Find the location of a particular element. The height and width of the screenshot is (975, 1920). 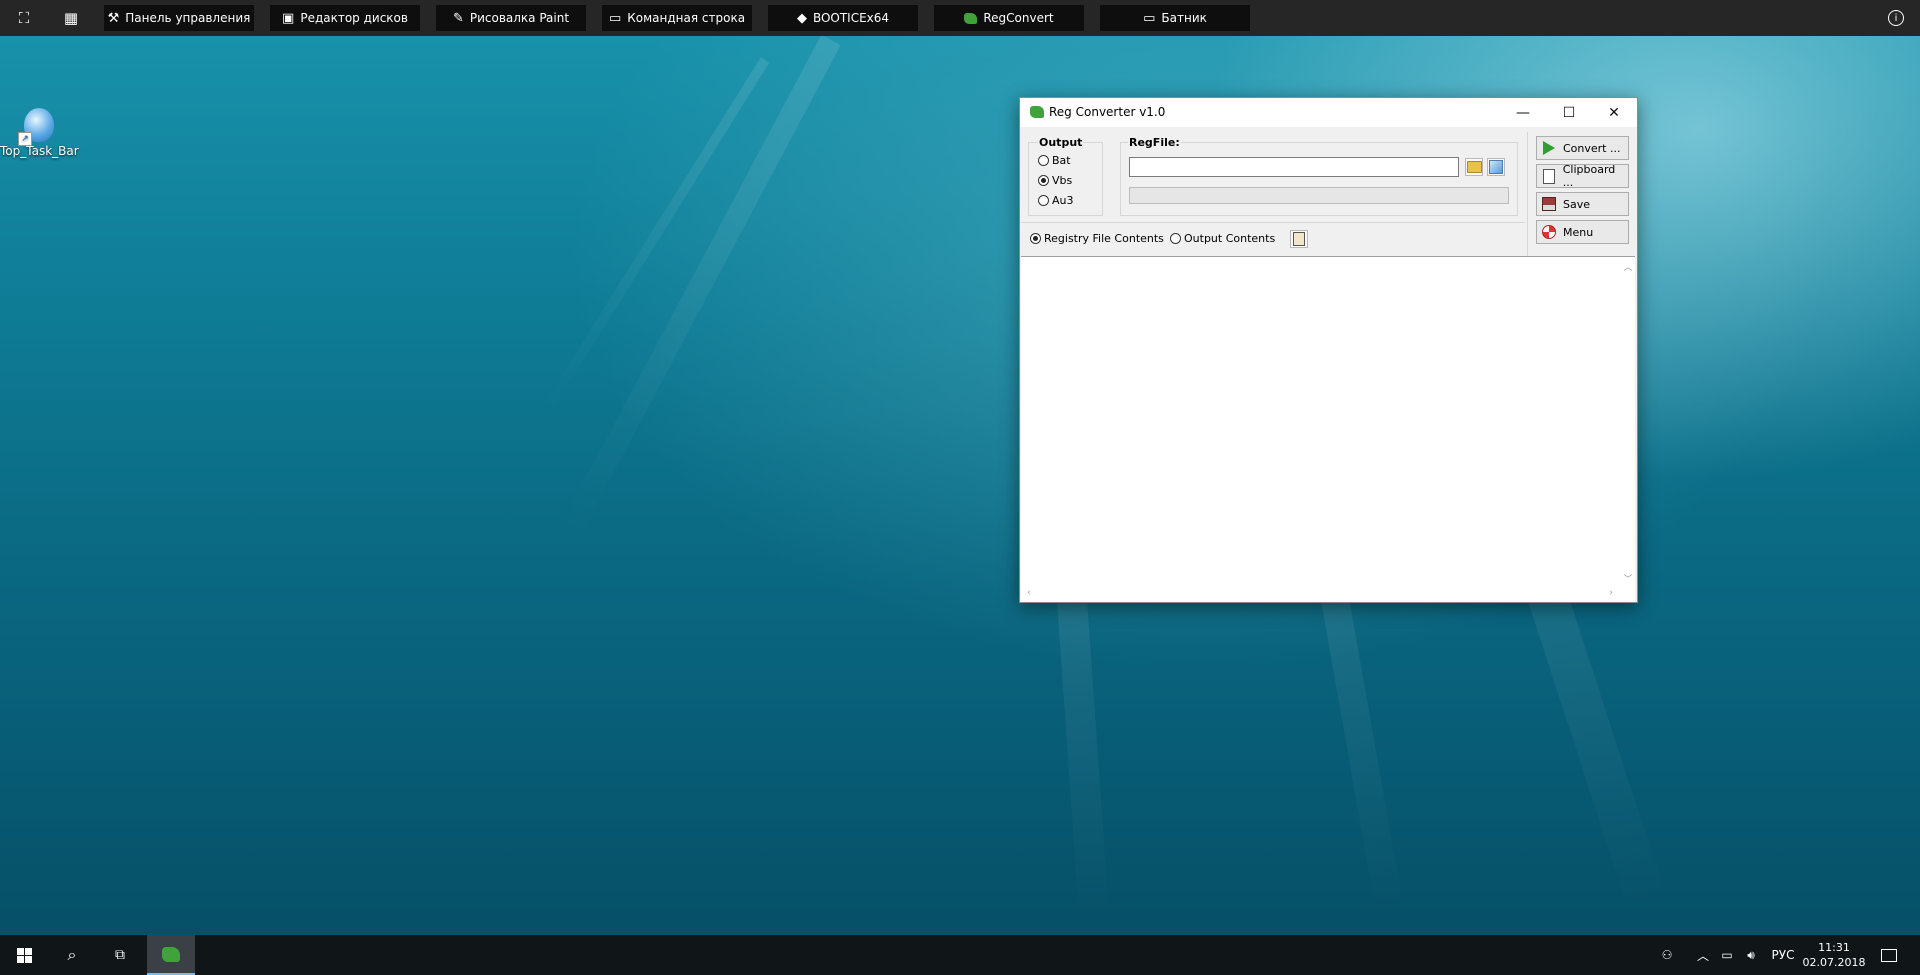

people-icon: ⚇ is located at coordinates (1667, 955).